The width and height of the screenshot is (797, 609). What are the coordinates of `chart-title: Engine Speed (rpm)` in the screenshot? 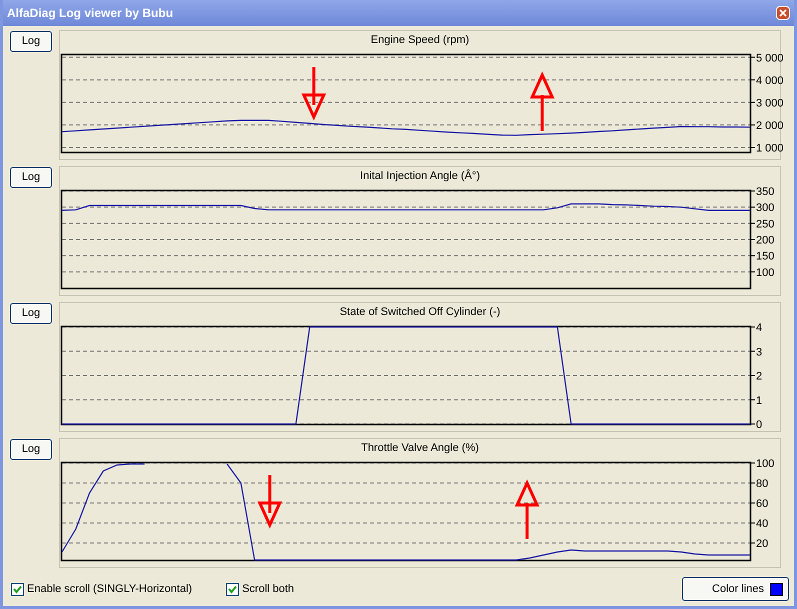 It's located at (420, 40).